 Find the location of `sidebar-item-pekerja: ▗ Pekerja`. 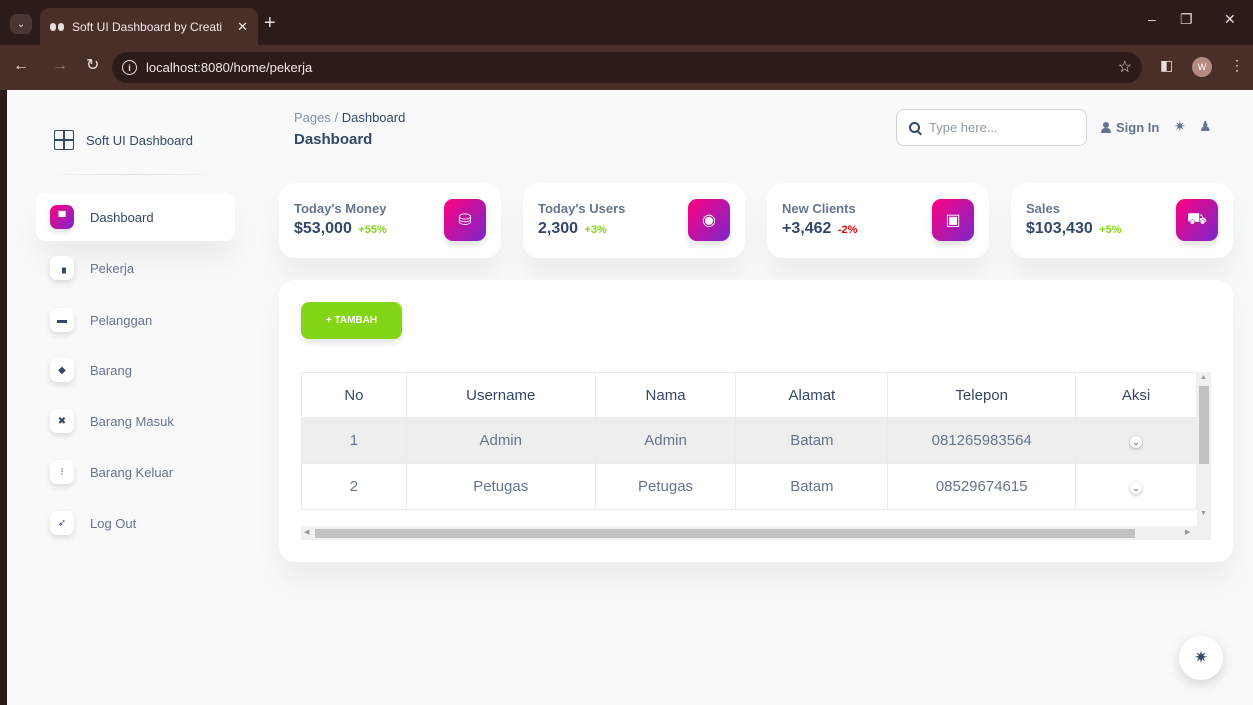

sidebar-item-pekerja: ▗ Pekerja is located at coordinates (135, 268).